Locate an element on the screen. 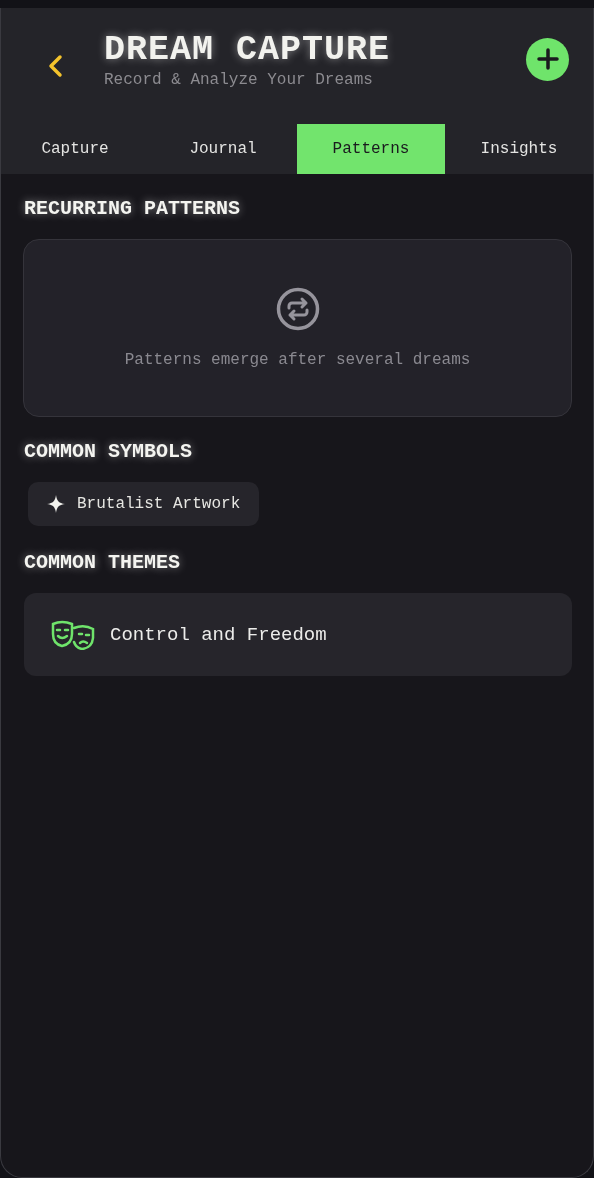 This screenshot has height=1178, width=594. section-heading: COMMON SYMBOLS is located at coordinates (108, 452).